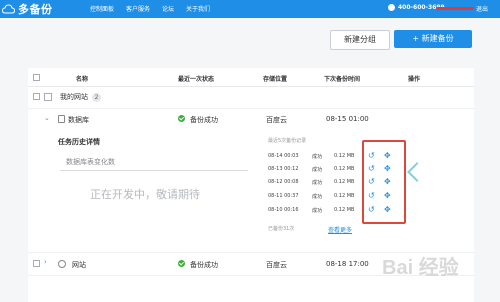 Image resolution: width=500 pixels, height=302 pixels. What do you see at coordinates (36, 96) in the screenshot?
I see `group-checkbox` at bounding box center [36, 96].